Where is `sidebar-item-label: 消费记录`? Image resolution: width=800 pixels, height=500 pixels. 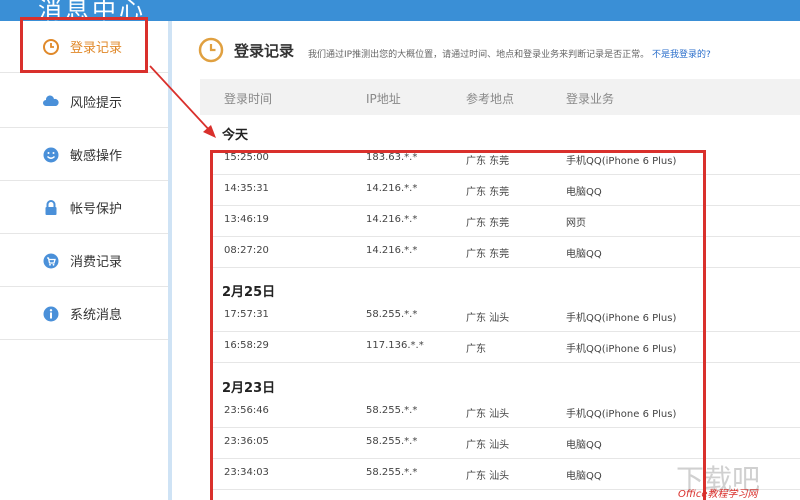 sidebar-item-label: 消费记录 is located at coordinates (96, 262).